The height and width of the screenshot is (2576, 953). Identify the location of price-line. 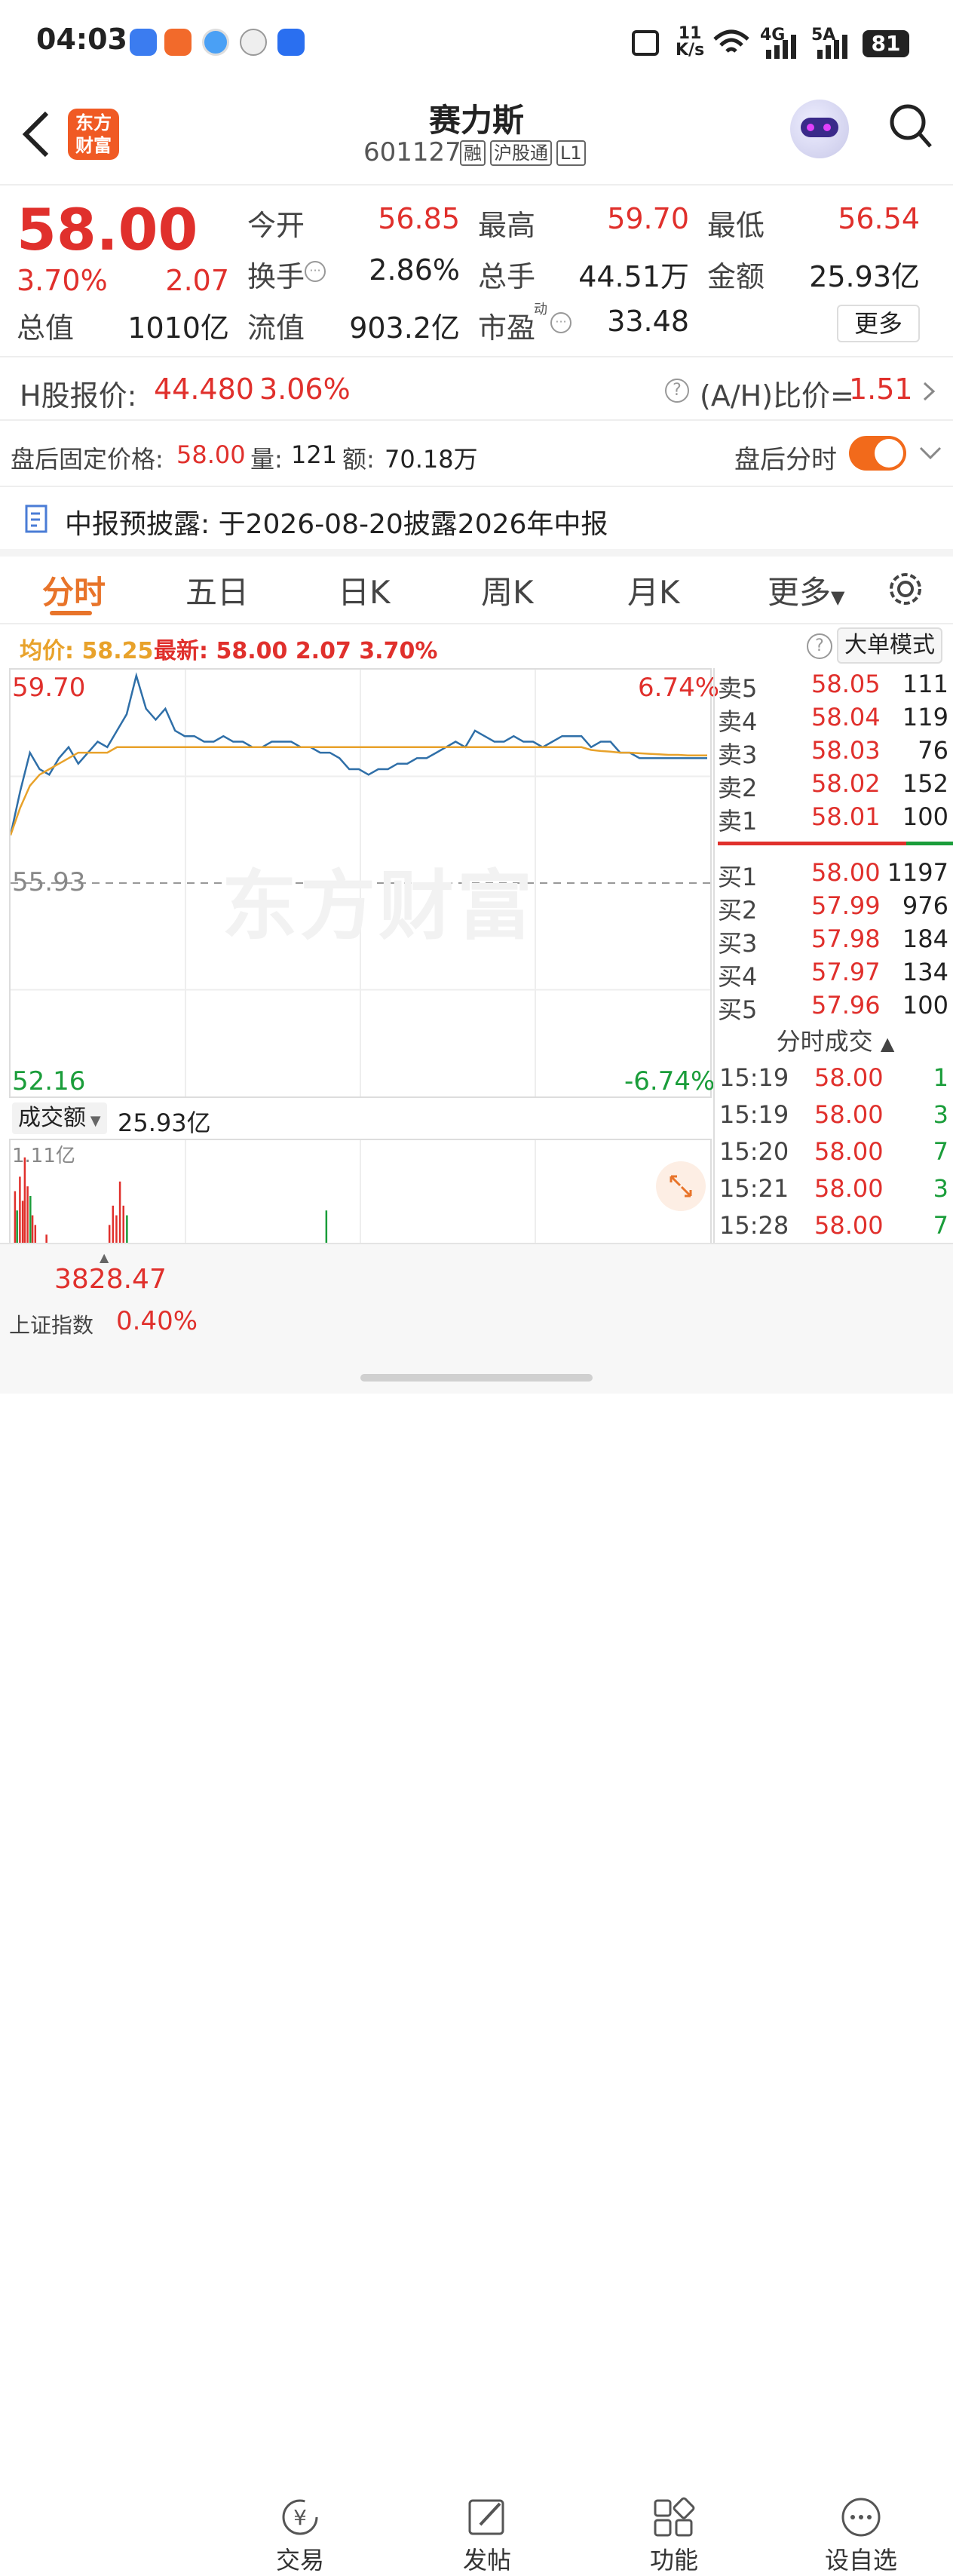
(359, 754).